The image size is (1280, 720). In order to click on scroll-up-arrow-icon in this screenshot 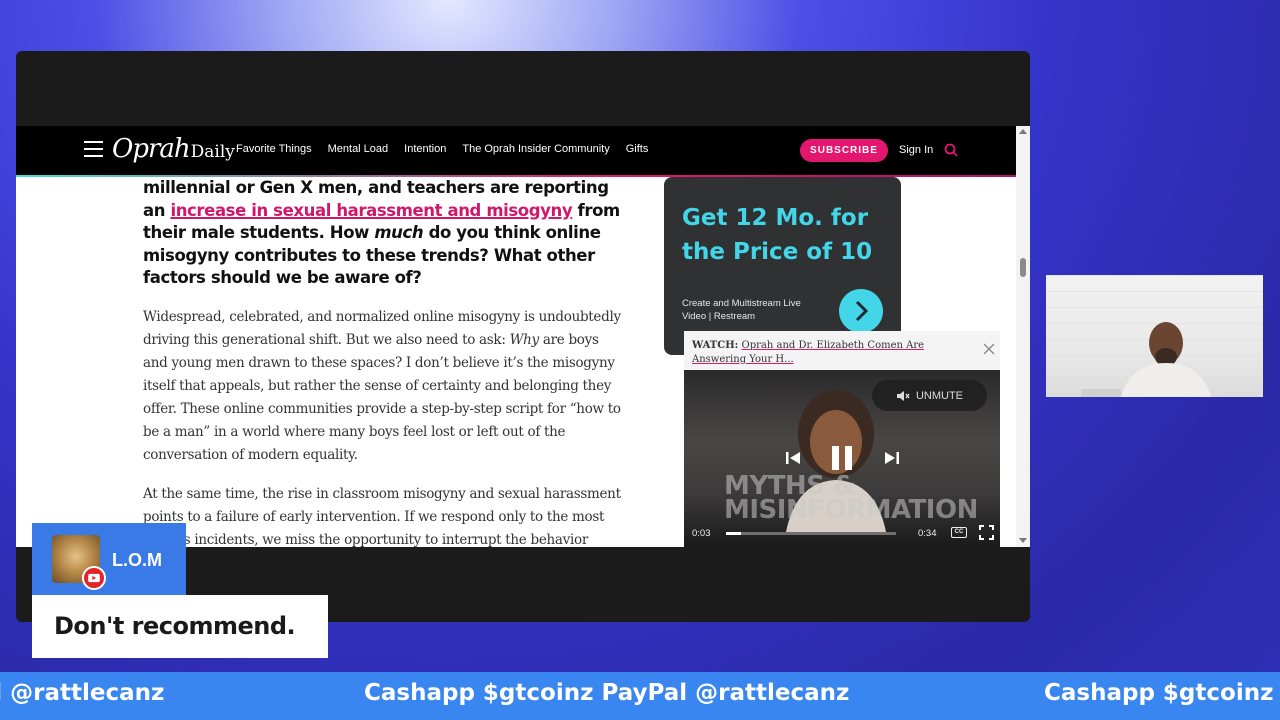, I will do `click(1023, 131)`.